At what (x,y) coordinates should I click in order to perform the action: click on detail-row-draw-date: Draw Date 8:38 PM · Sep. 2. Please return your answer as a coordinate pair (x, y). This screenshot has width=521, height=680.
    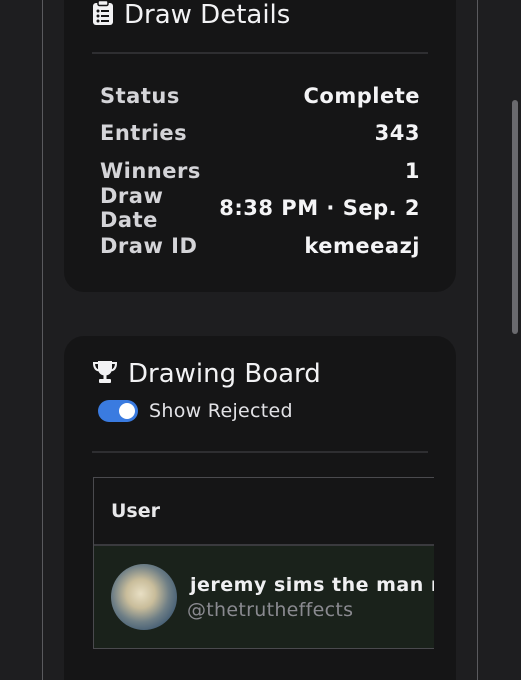
    Looking at the image, I should click on (260, 208).